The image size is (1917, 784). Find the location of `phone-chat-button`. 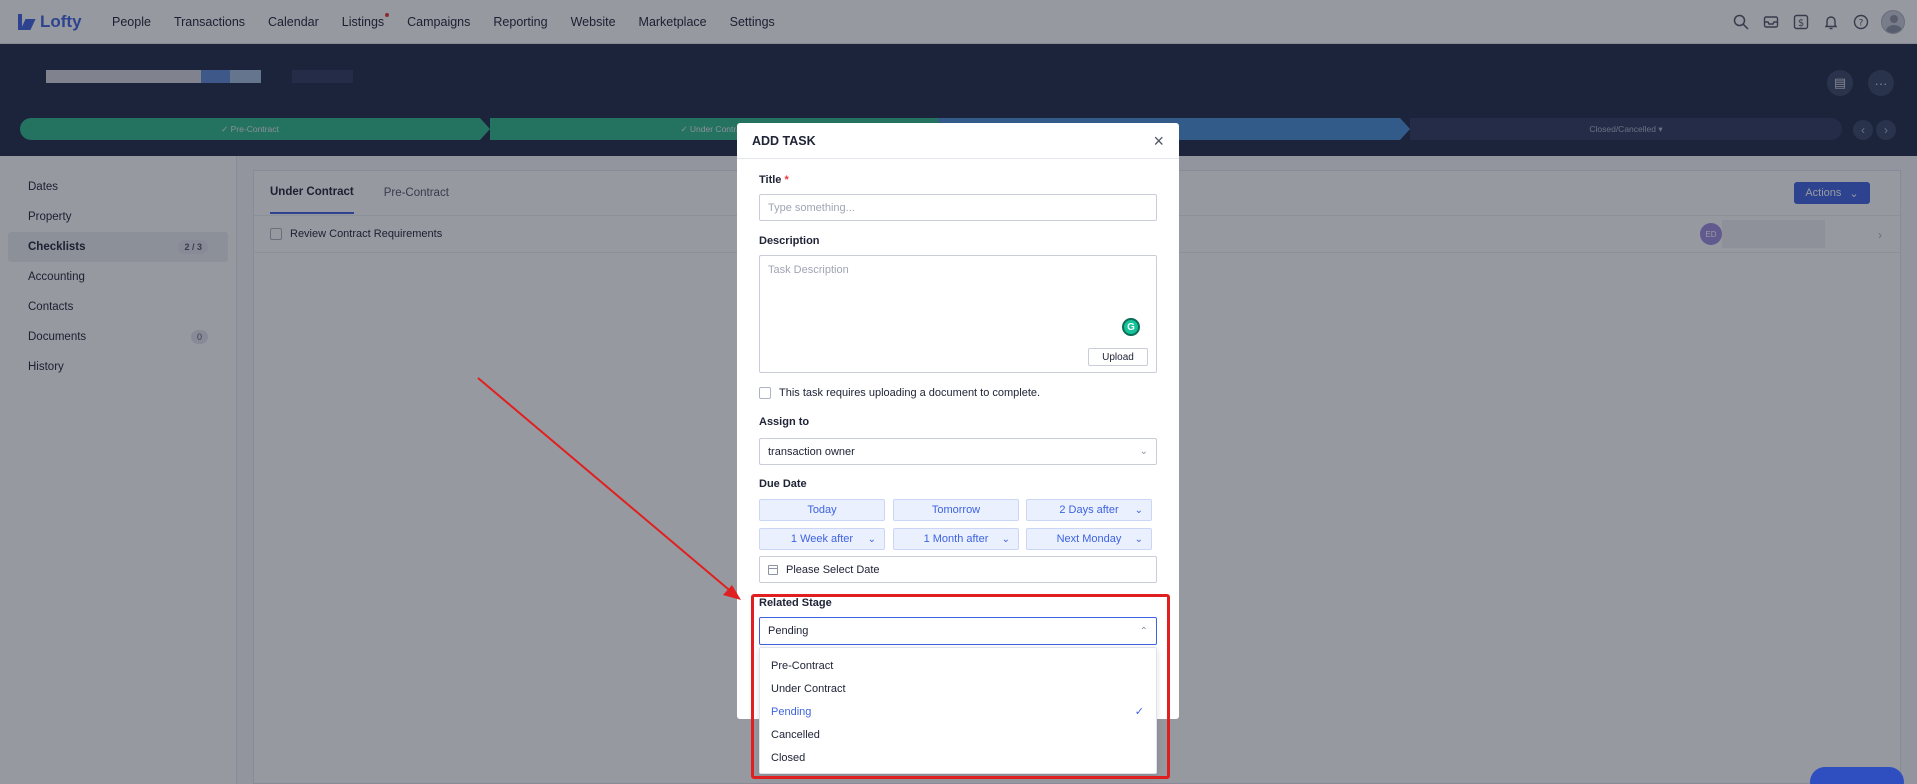

phone-chat-button is located at coordinates (1857, 775).